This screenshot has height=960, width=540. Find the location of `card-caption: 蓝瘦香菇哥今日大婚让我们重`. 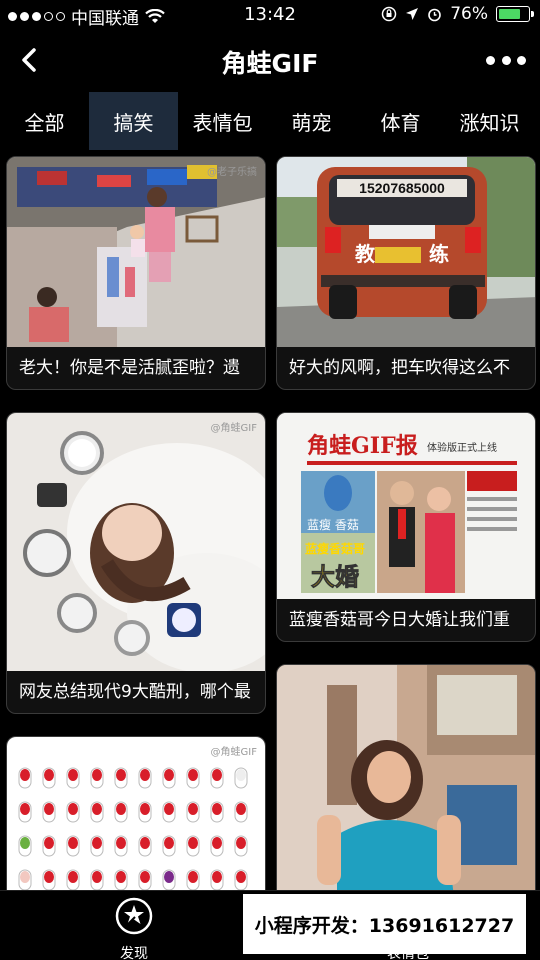

card-caption: 蓝瘦香菇哥今日大婚让我们重 is located at coordinates (399, 620).